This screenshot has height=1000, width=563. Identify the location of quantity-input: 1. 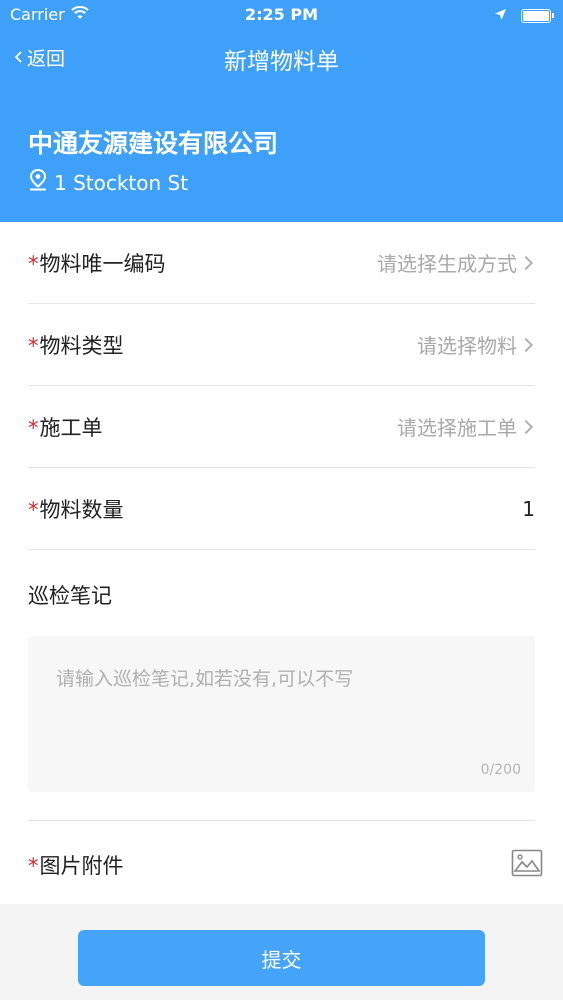
(528, 509).